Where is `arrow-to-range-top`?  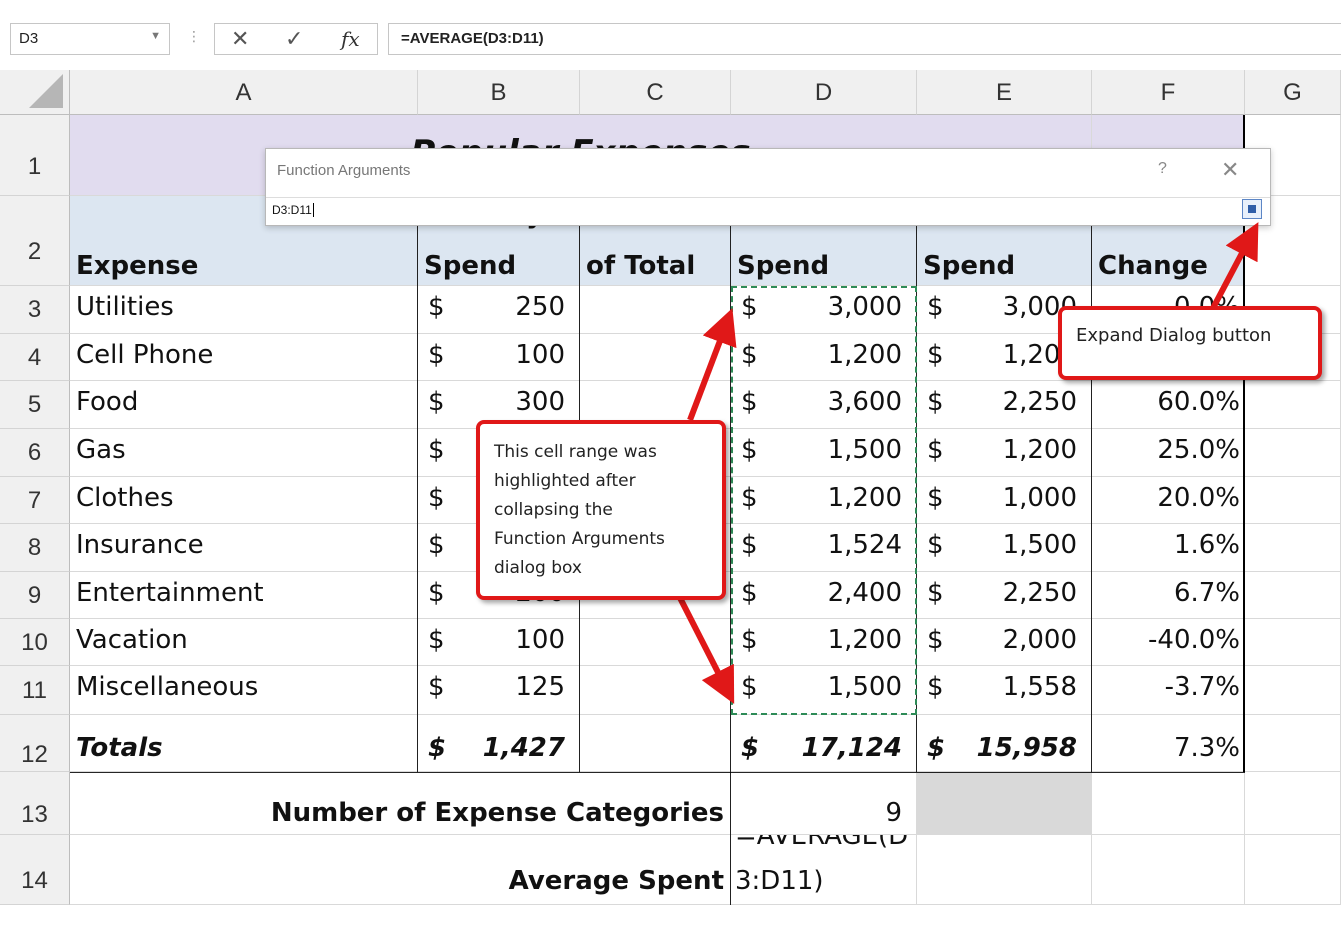
arrow-to-range-top is located at coordinates (712, 365).